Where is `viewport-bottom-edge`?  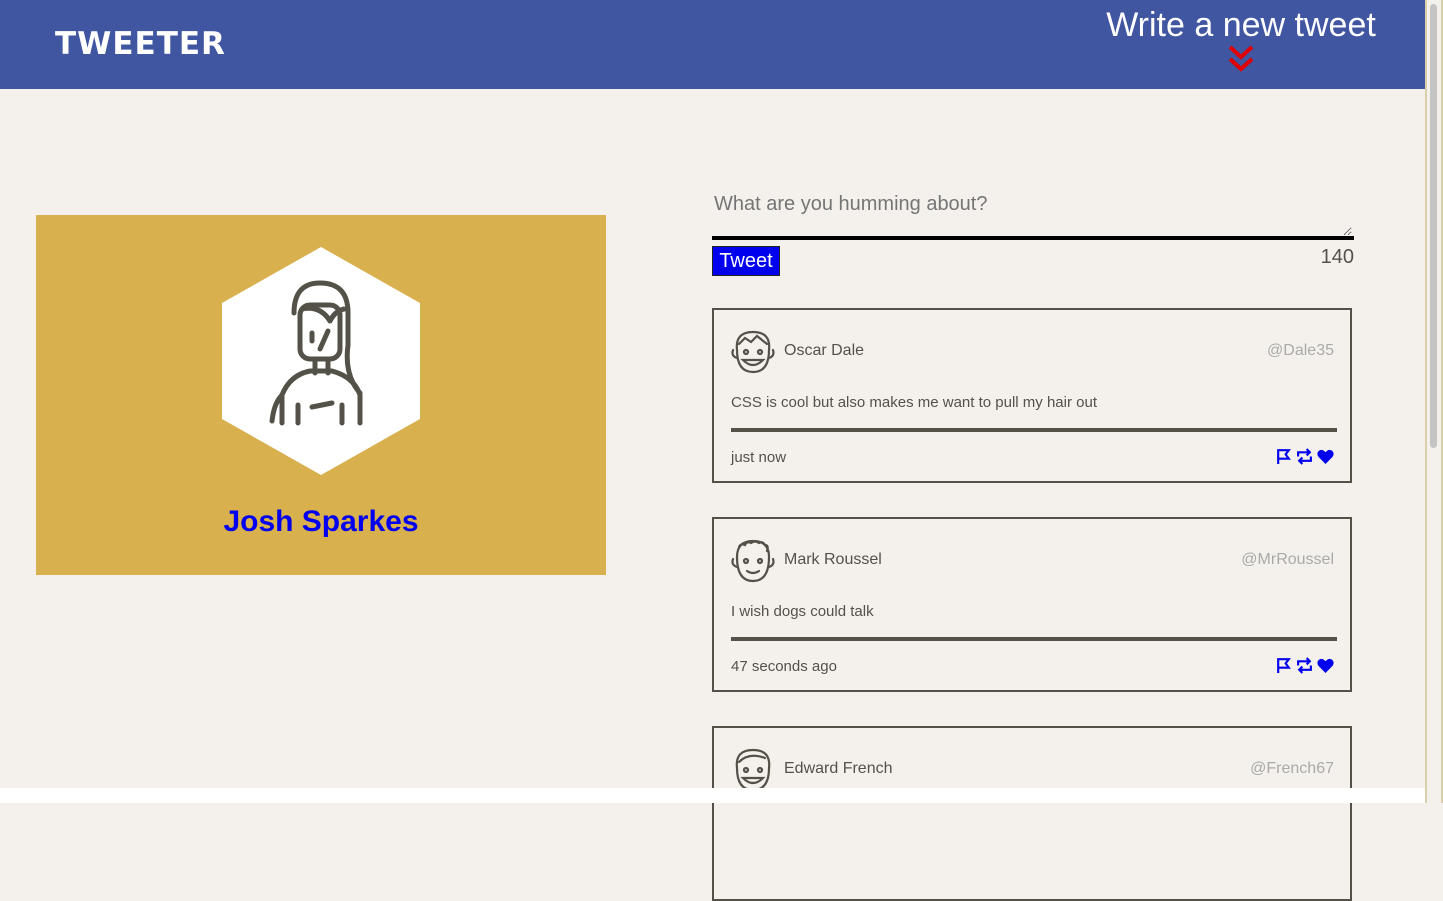 viewport-bottom-edge is located at coordinates (712, 795).